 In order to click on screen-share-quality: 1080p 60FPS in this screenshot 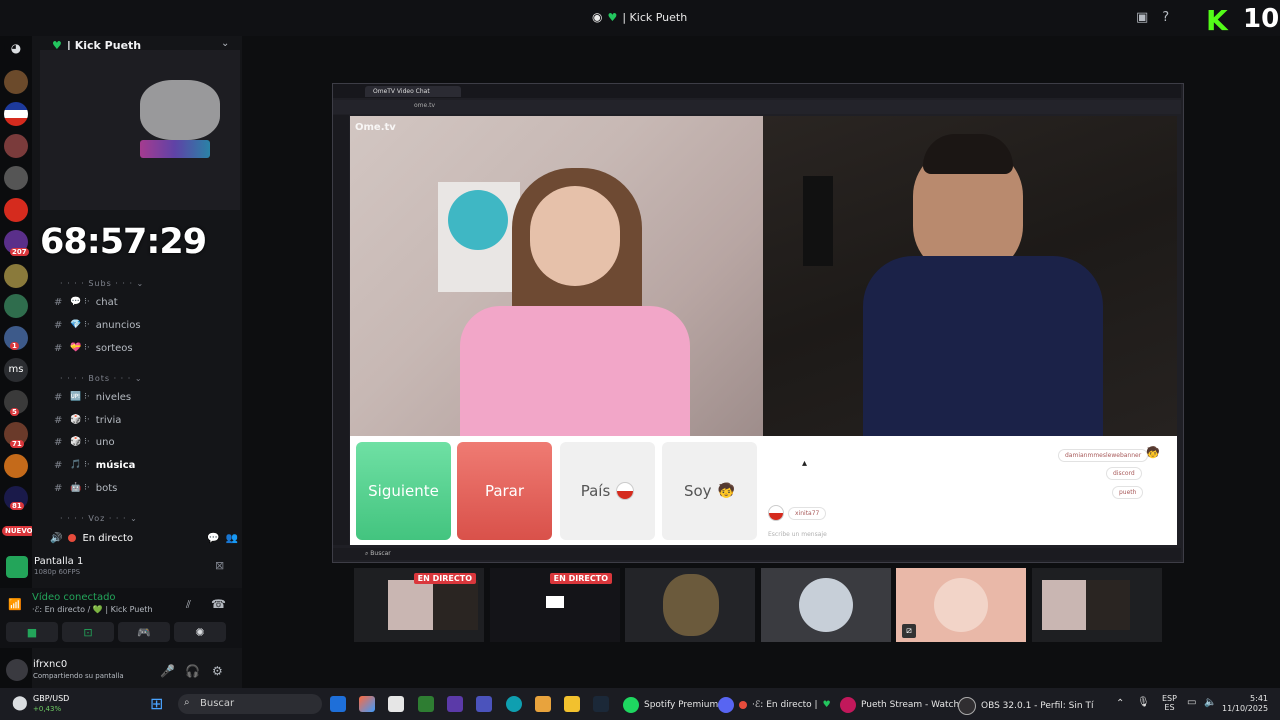, I will do `click(57, 572)`.